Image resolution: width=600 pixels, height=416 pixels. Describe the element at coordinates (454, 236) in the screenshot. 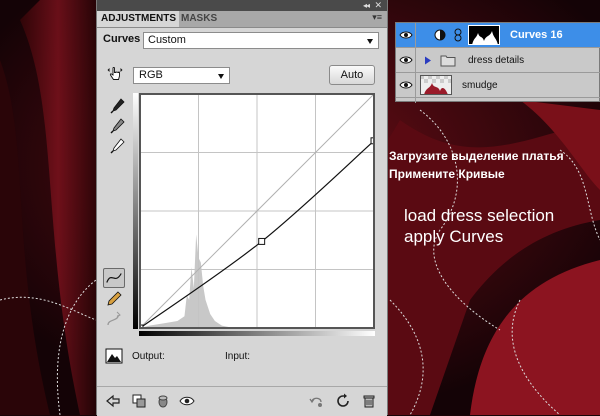

I see `caption-en-line2: apply Curves` at that location.